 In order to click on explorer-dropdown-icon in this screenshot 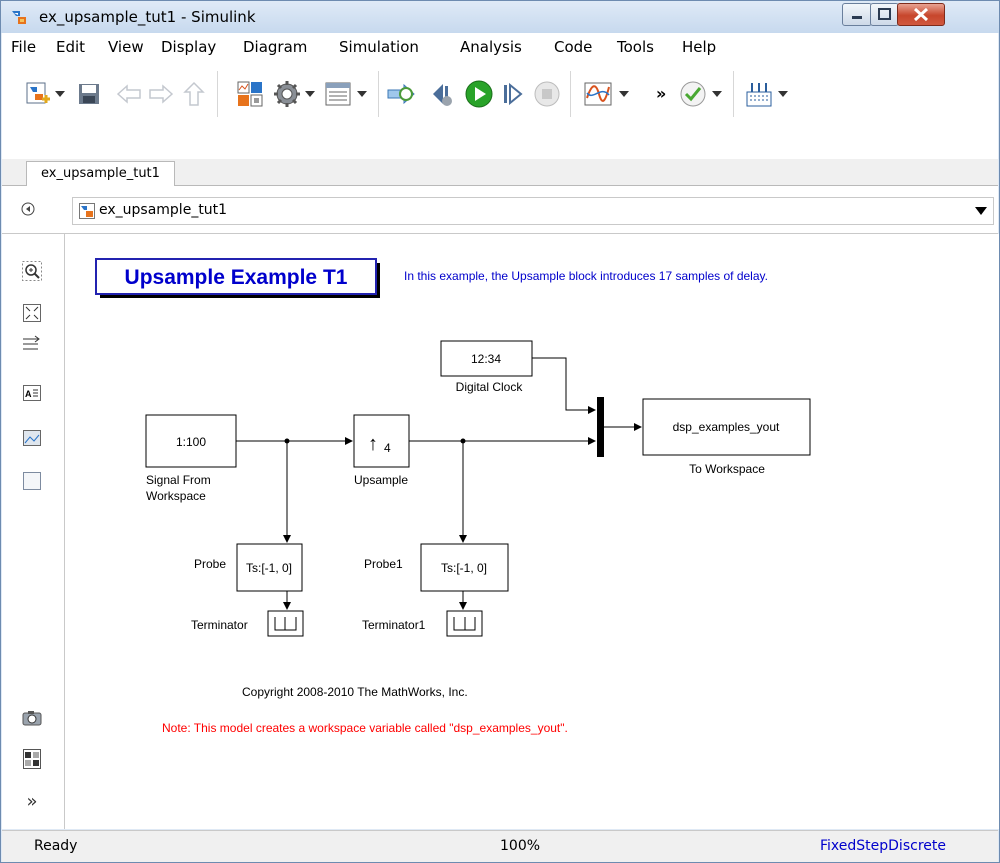, I will do `click(362, 94)`.